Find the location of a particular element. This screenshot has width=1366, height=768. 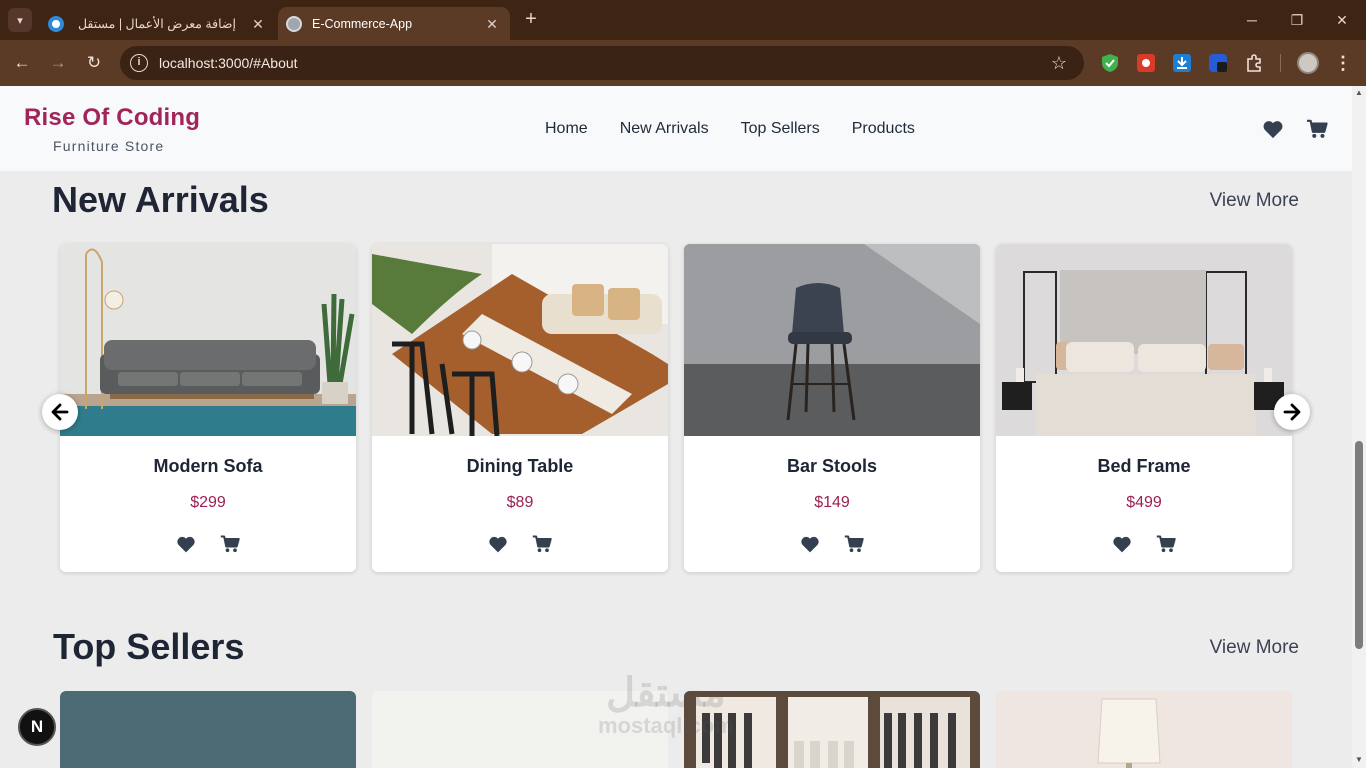

browser-toolbar: ← → ↻ i localhost:3000/#About ☆ ⋮ is located at coordinates (683, 63).